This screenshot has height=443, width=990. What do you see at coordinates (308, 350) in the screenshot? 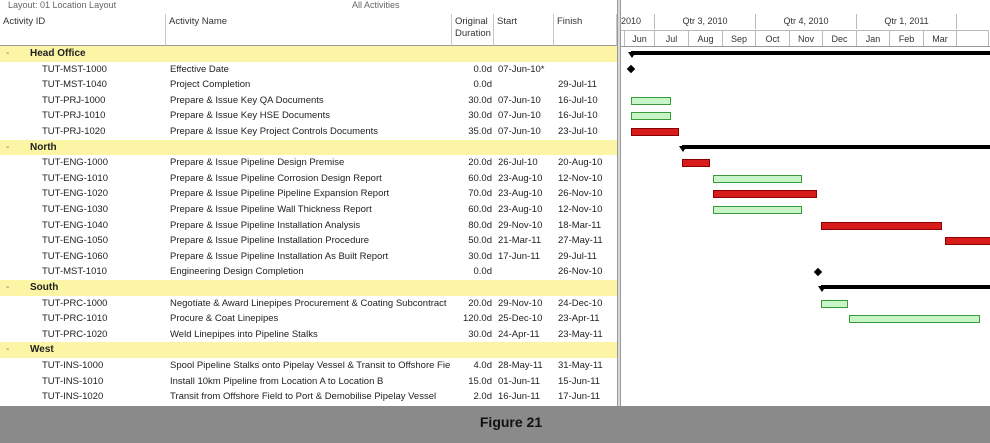
I see `group-row: - West` at bounding box center [308, 350].